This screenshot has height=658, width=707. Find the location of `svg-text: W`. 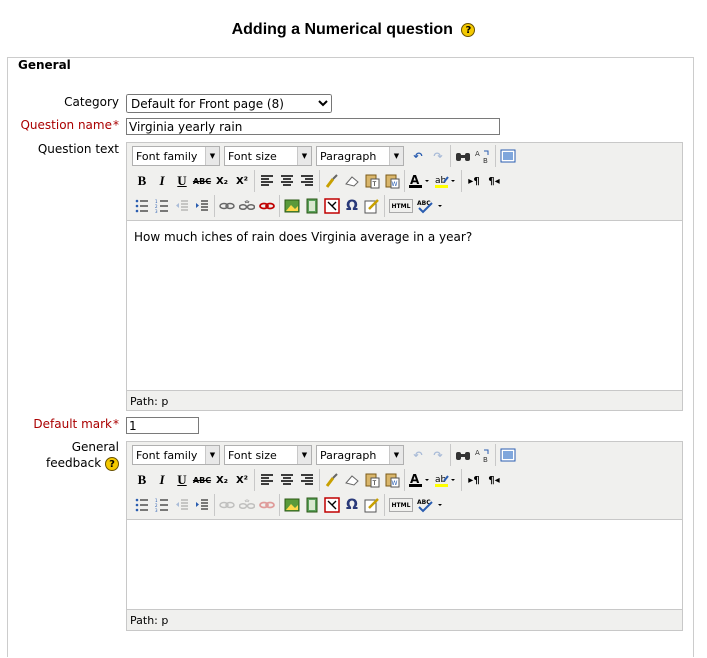

svg-text: W is located at coordinates (395, 483).